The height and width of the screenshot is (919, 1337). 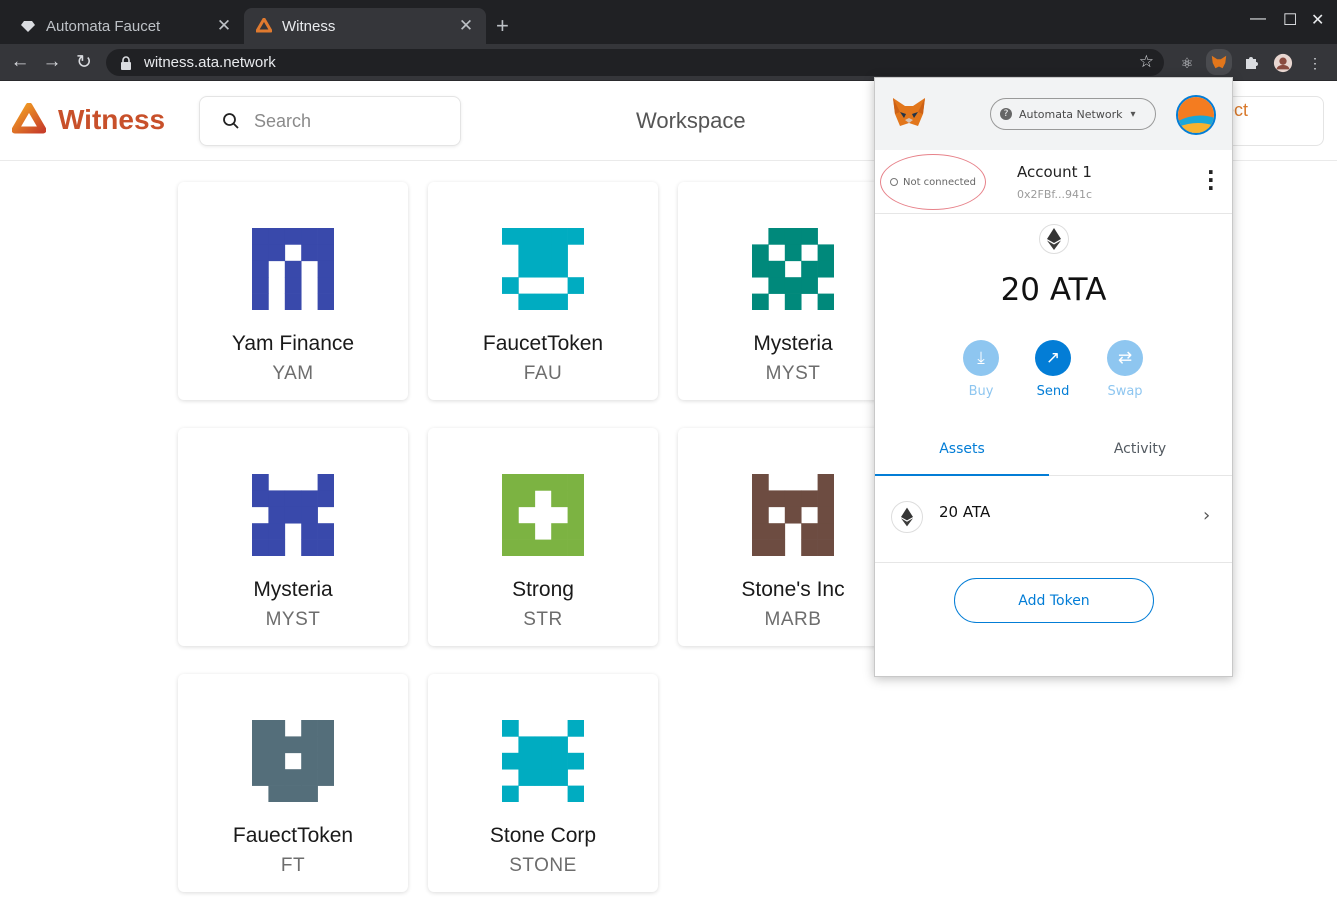 I want to click on tab-title: Witness, so click(x=309, y=26).